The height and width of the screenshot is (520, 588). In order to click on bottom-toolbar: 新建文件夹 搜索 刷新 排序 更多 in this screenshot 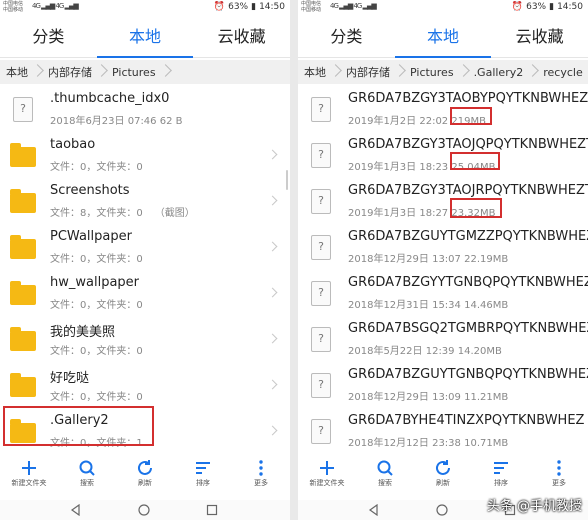, I will do `click(443, 474)`.